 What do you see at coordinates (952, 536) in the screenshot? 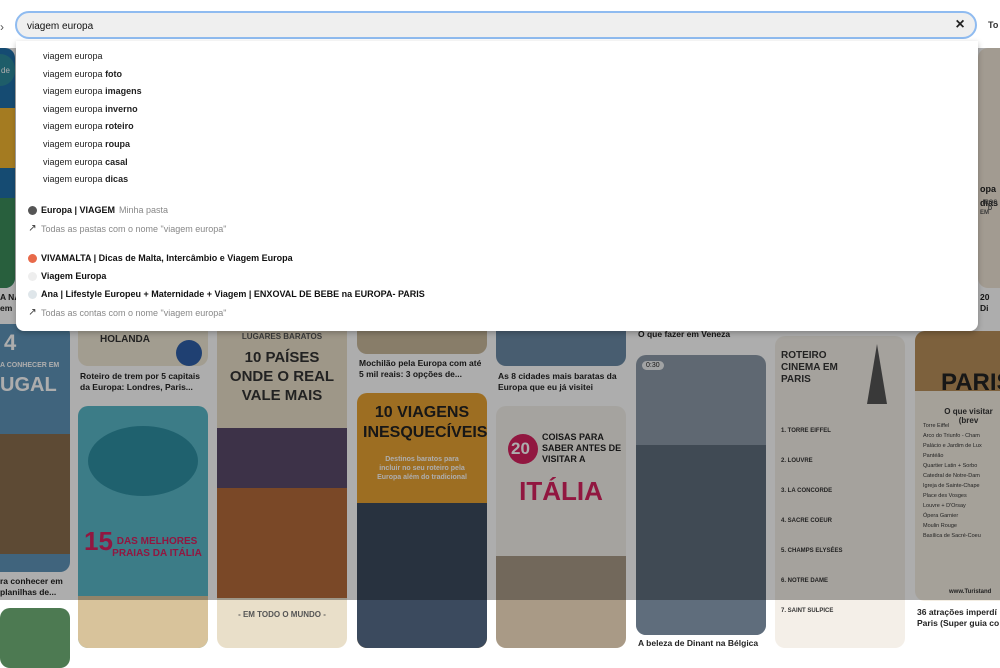
I see `paris-list-item: Basílica de Sacré-Coeu` at bounding box center [952, 536].